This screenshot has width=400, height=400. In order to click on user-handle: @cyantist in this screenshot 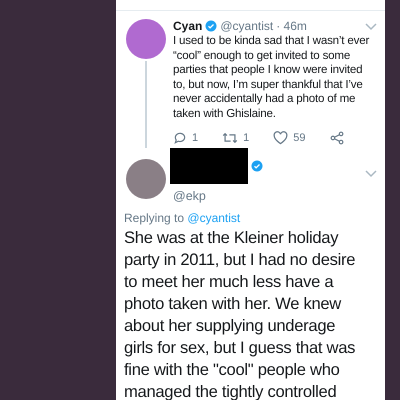, I will do `click(247, 26)`.